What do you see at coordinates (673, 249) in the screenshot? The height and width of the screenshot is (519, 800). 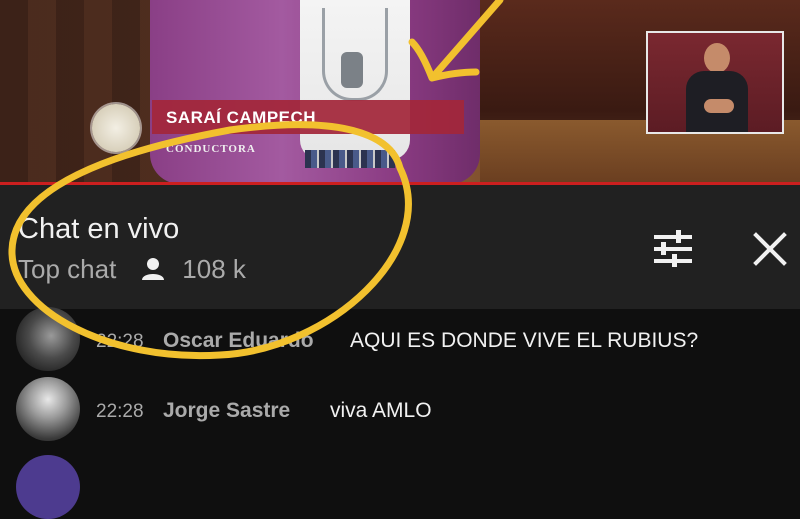 I see `chat-filter-button` at bounding box center [673, 249].